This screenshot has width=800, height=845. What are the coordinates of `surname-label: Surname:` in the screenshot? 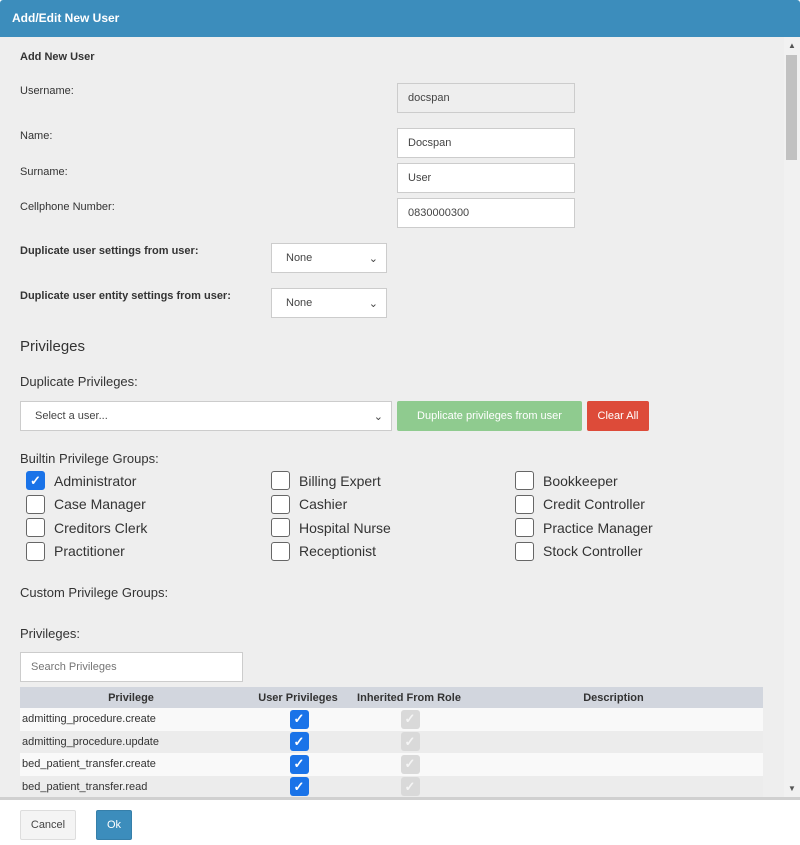 It's located at (44, 172).